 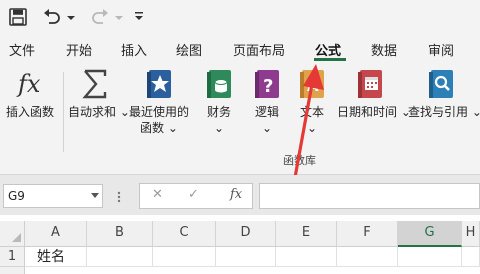 What do you see at coordinates (95, 195) in the screenshot?
I see `name-box-dropdown-icon` at bounding box center [95, 195].